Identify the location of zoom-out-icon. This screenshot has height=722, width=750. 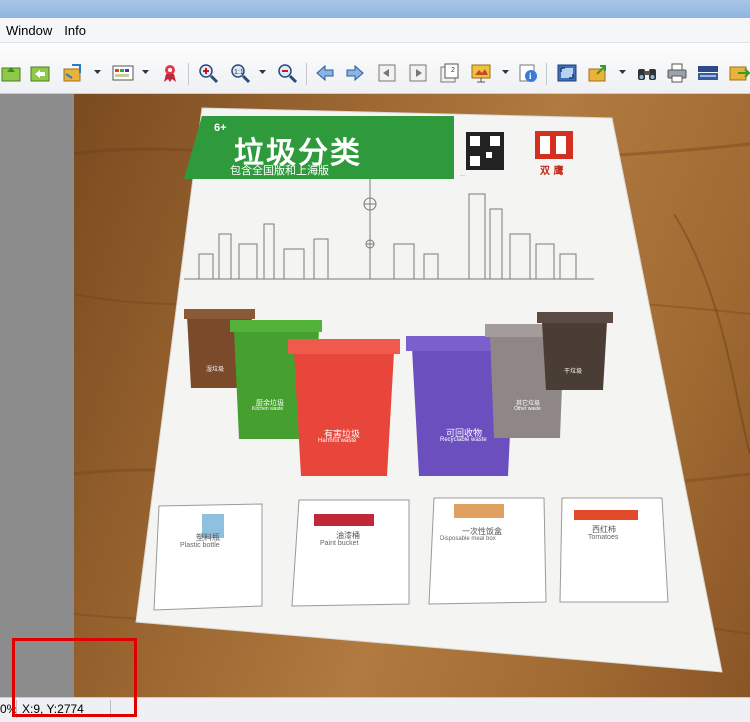
(288, 74).